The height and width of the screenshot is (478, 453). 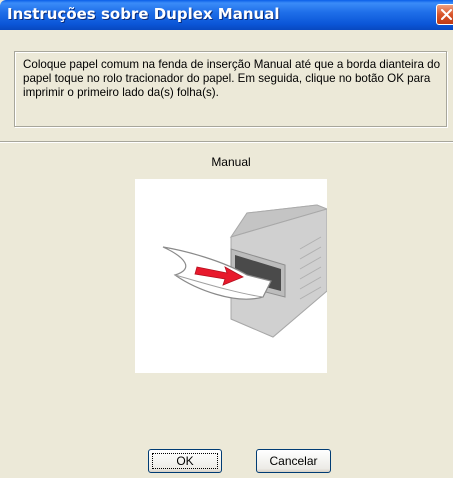 I want to click on illustration-caption: Manual, so click(x=231, y=162).